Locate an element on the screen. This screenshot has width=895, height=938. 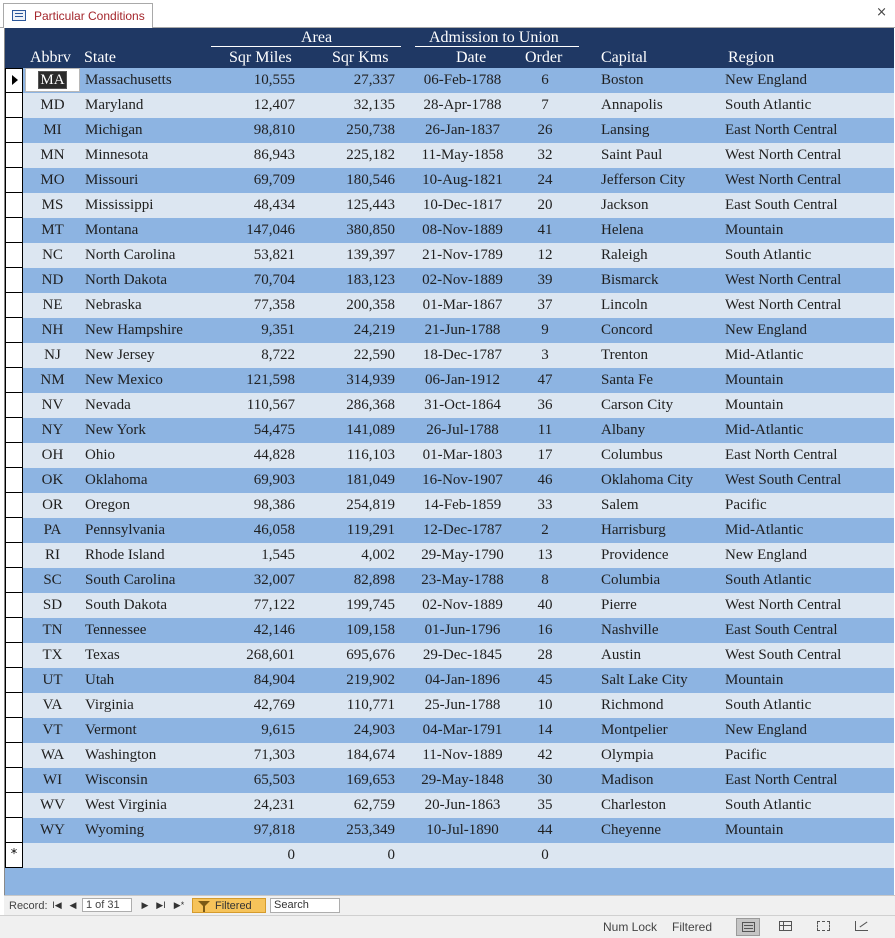
field-order: 47 is located at coordinates (545, 380).